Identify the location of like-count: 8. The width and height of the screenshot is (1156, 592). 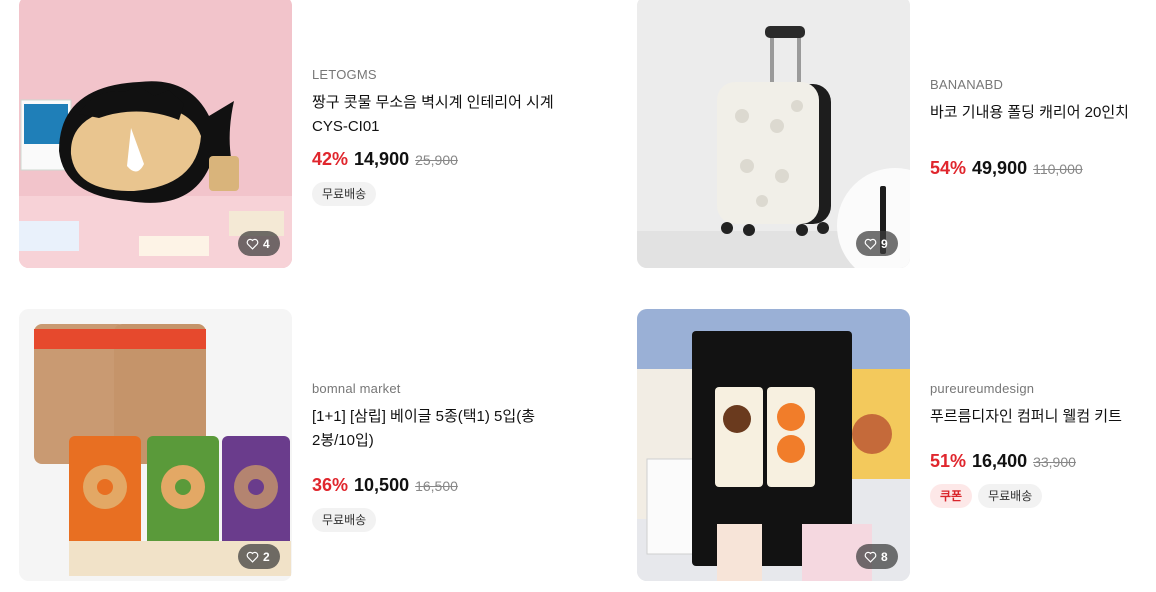
(884, 556).